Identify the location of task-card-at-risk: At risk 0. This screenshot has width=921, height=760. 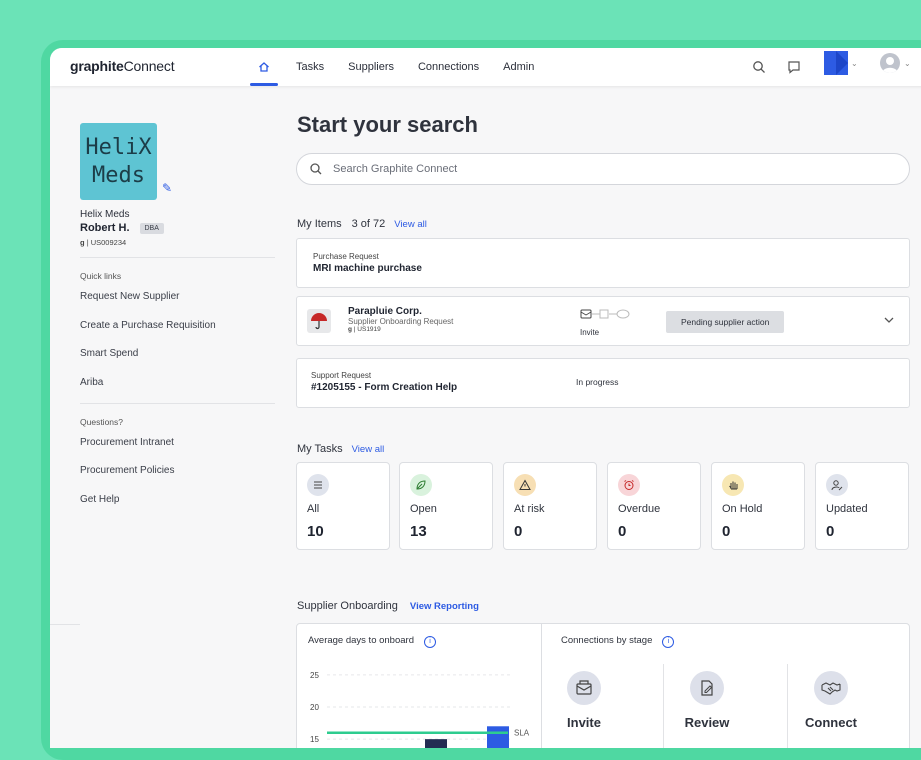
(550, 506).